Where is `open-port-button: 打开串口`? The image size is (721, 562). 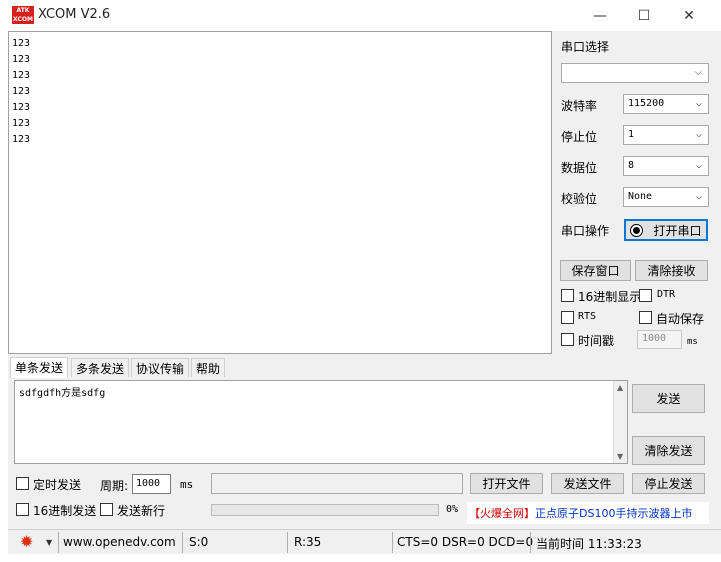
open-port-button: 打开串口 is located at coordinates (666, 230).